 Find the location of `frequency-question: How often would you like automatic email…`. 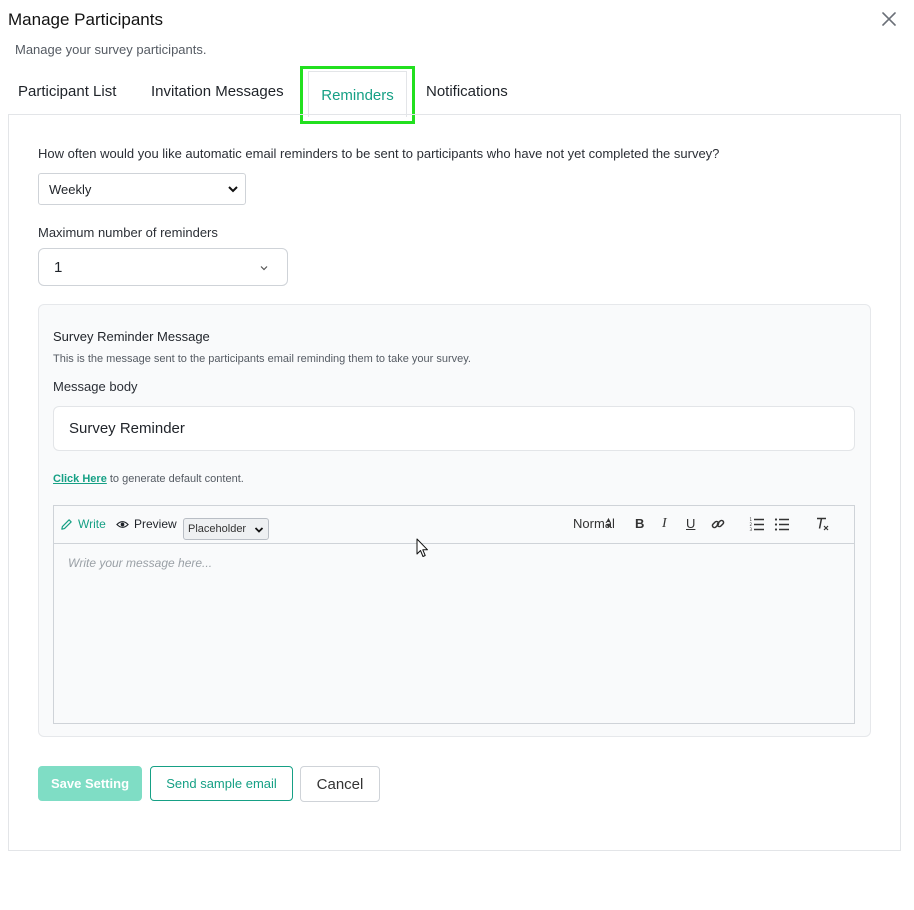

frequency-question: How often would you like automatic email… is located at coordinates (379, 153).